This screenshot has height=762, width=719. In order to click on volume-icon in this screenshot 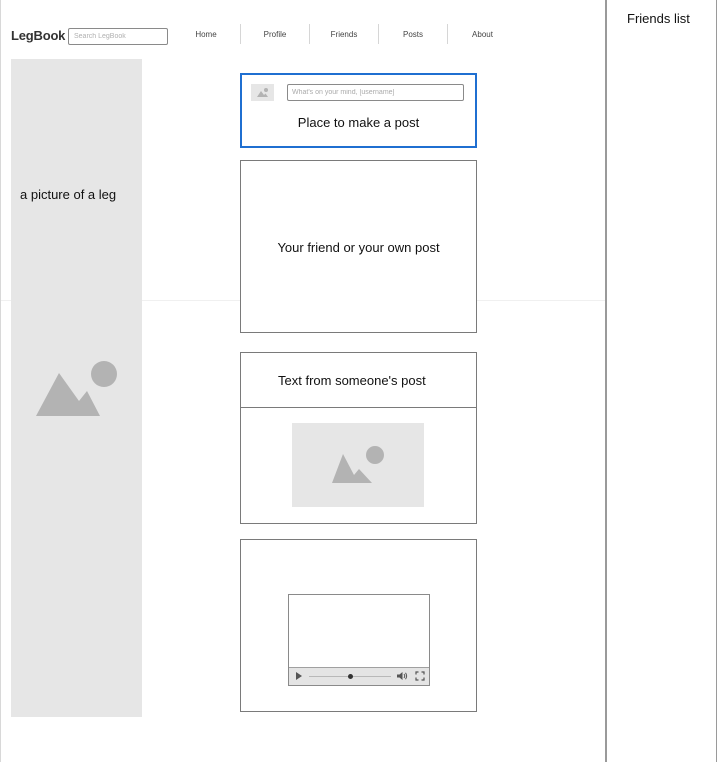, I will do `click(402, 676)`.